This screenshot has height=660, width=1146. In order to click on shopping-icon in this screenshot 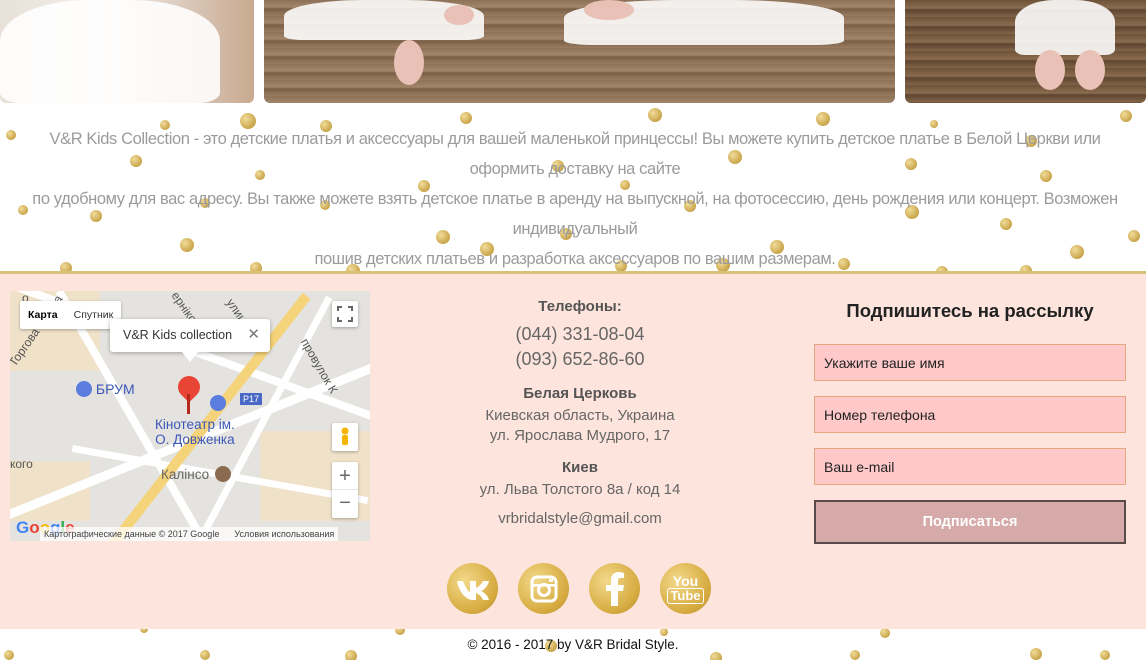, I will do `click(84, 389)`.